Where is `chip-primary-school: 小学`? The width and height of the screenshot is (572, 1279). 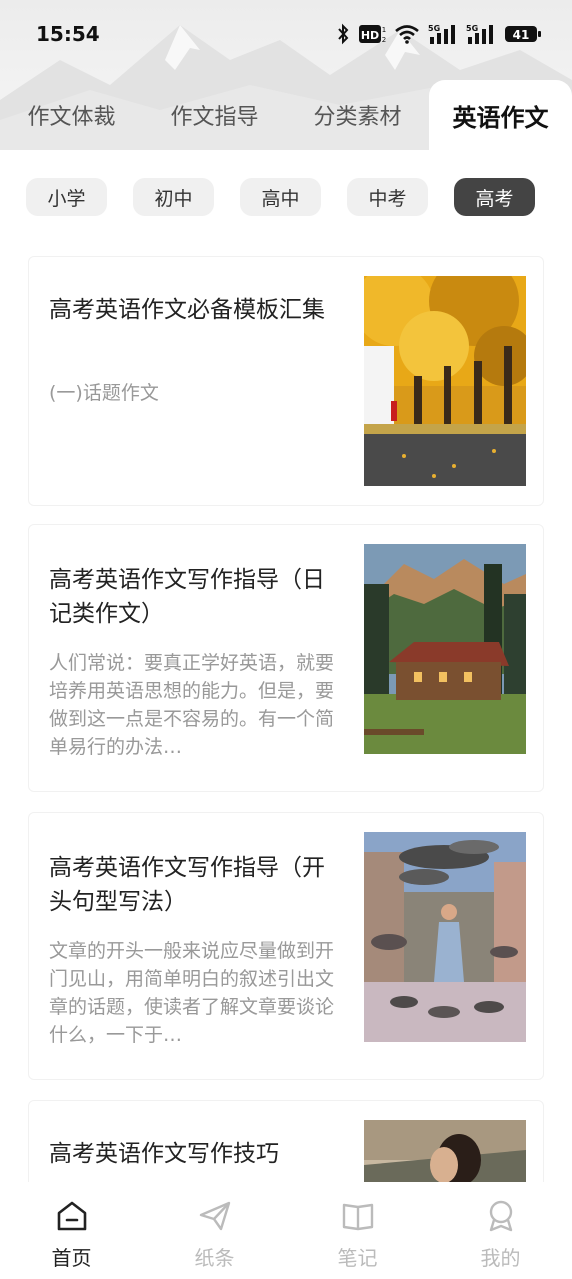
chip-primary-school: 小学 is located at coordinates (66, 197).